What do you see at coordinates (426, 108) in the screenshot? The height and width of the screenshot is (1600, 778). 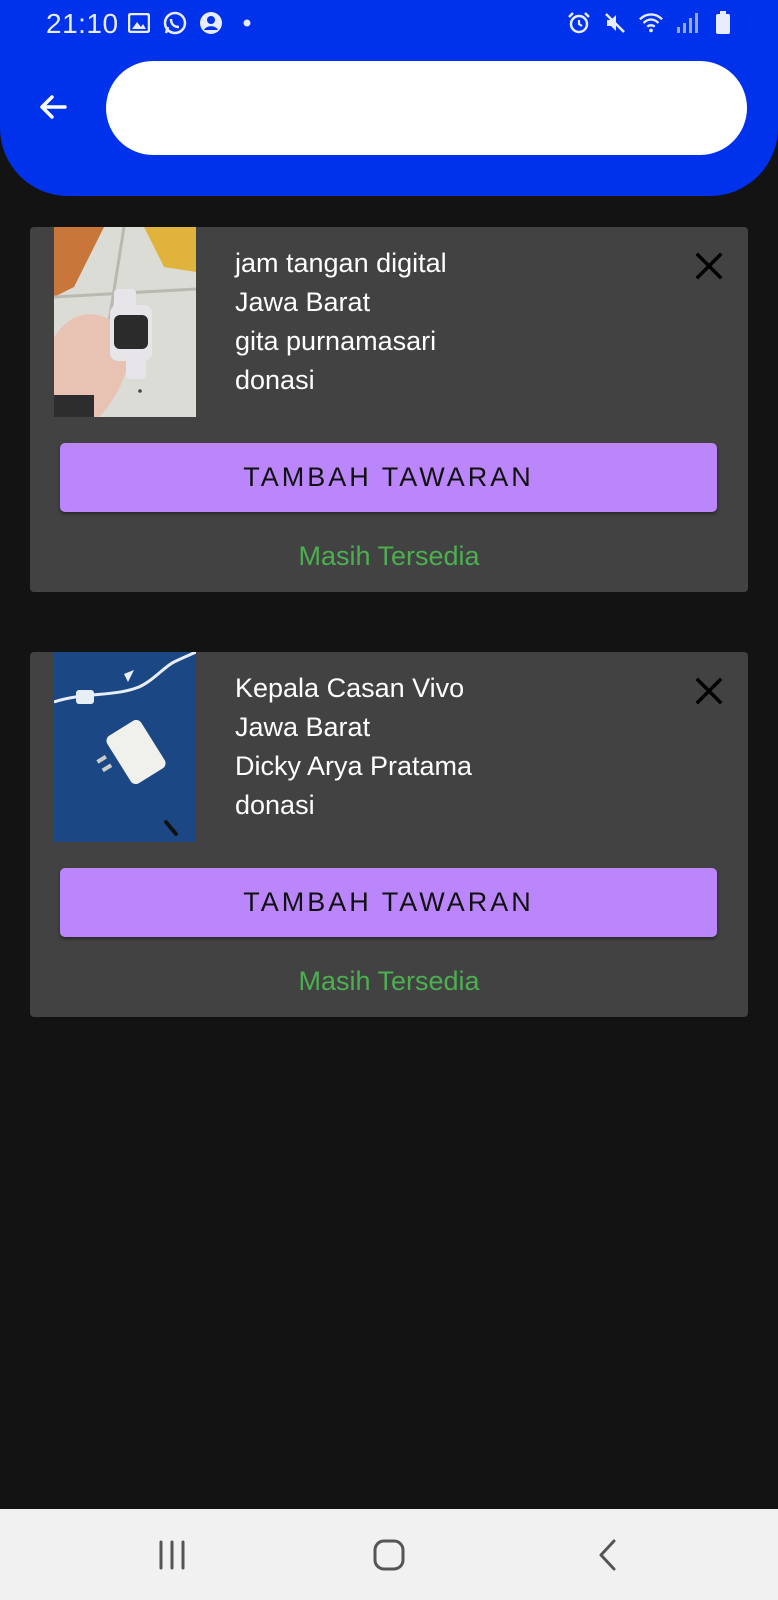 I see `search-input` at bounding box center [426, 108].